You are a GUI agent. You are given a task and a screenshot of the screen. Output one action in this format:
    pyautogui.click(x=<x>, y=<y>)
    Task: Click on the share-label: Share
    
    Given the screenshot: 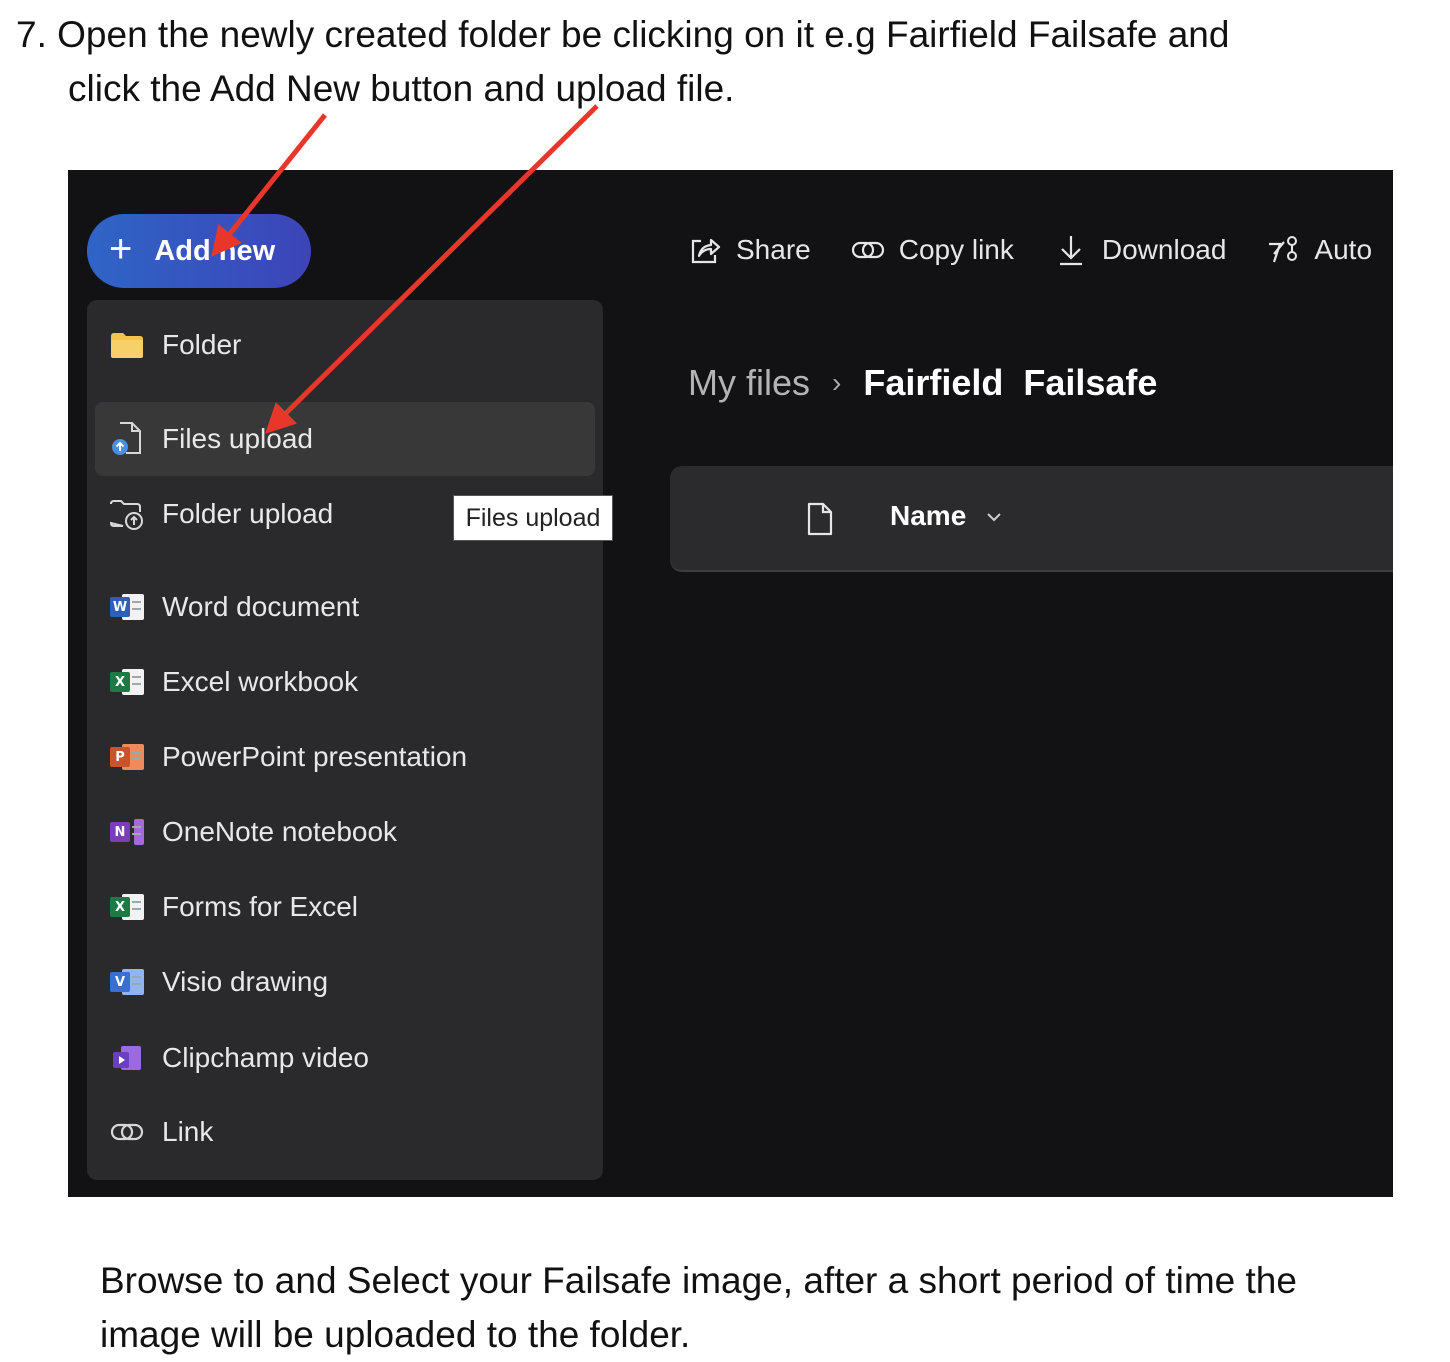 What is the action you would take?
    pyautogui.click(x=773, y=249)
    